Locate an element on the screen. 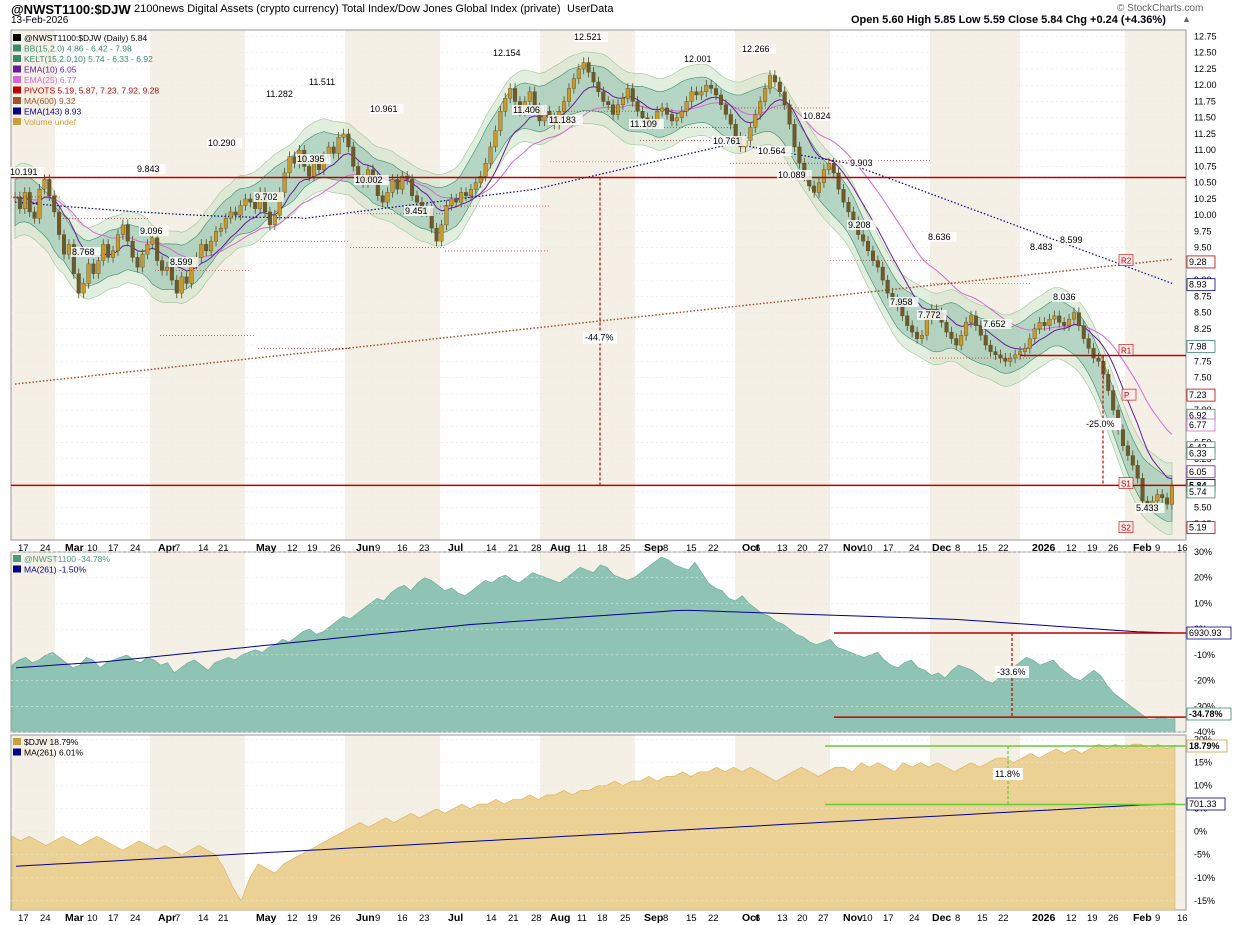 This screenshot has width=1236, height=925. price-label: 10.564 is located at coordinates (772, 151).